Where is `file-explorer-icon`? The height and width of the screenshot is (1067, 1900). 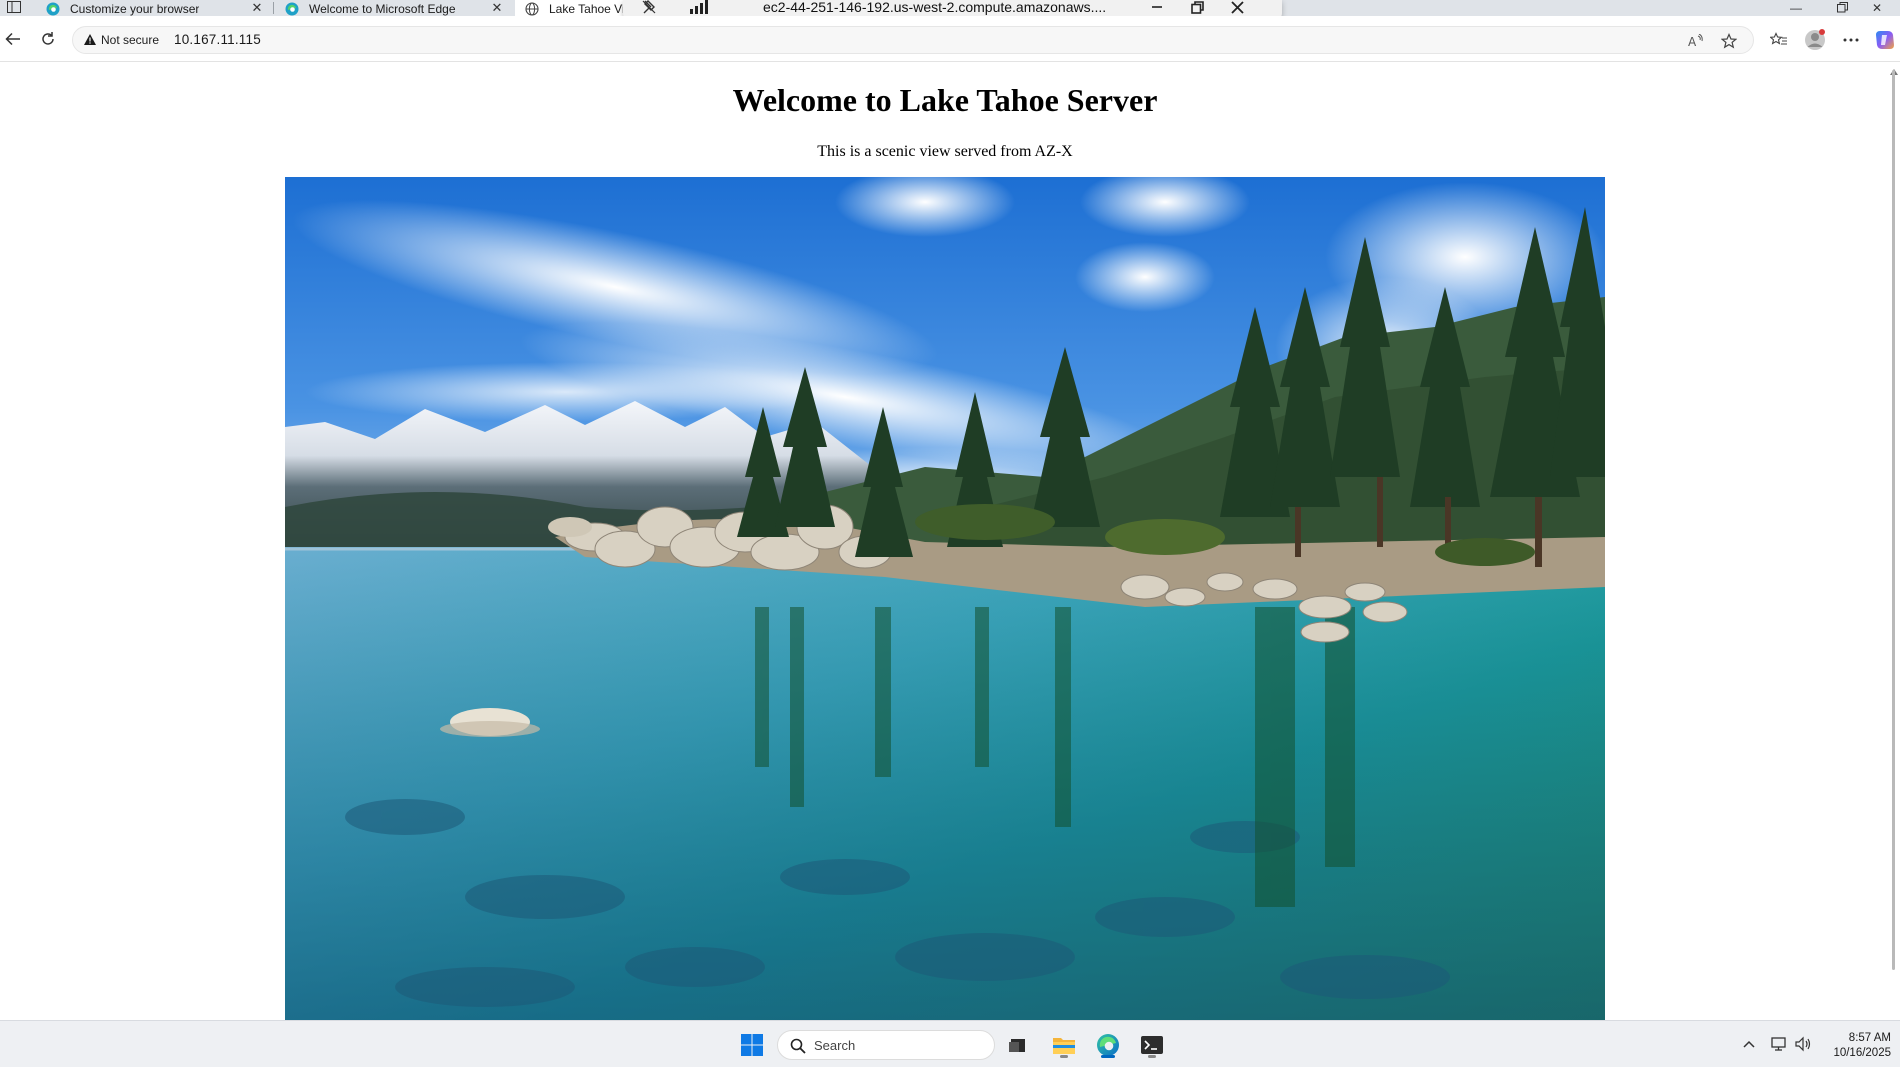
file-explorer-icon is located at coordinates (1064, 1045).